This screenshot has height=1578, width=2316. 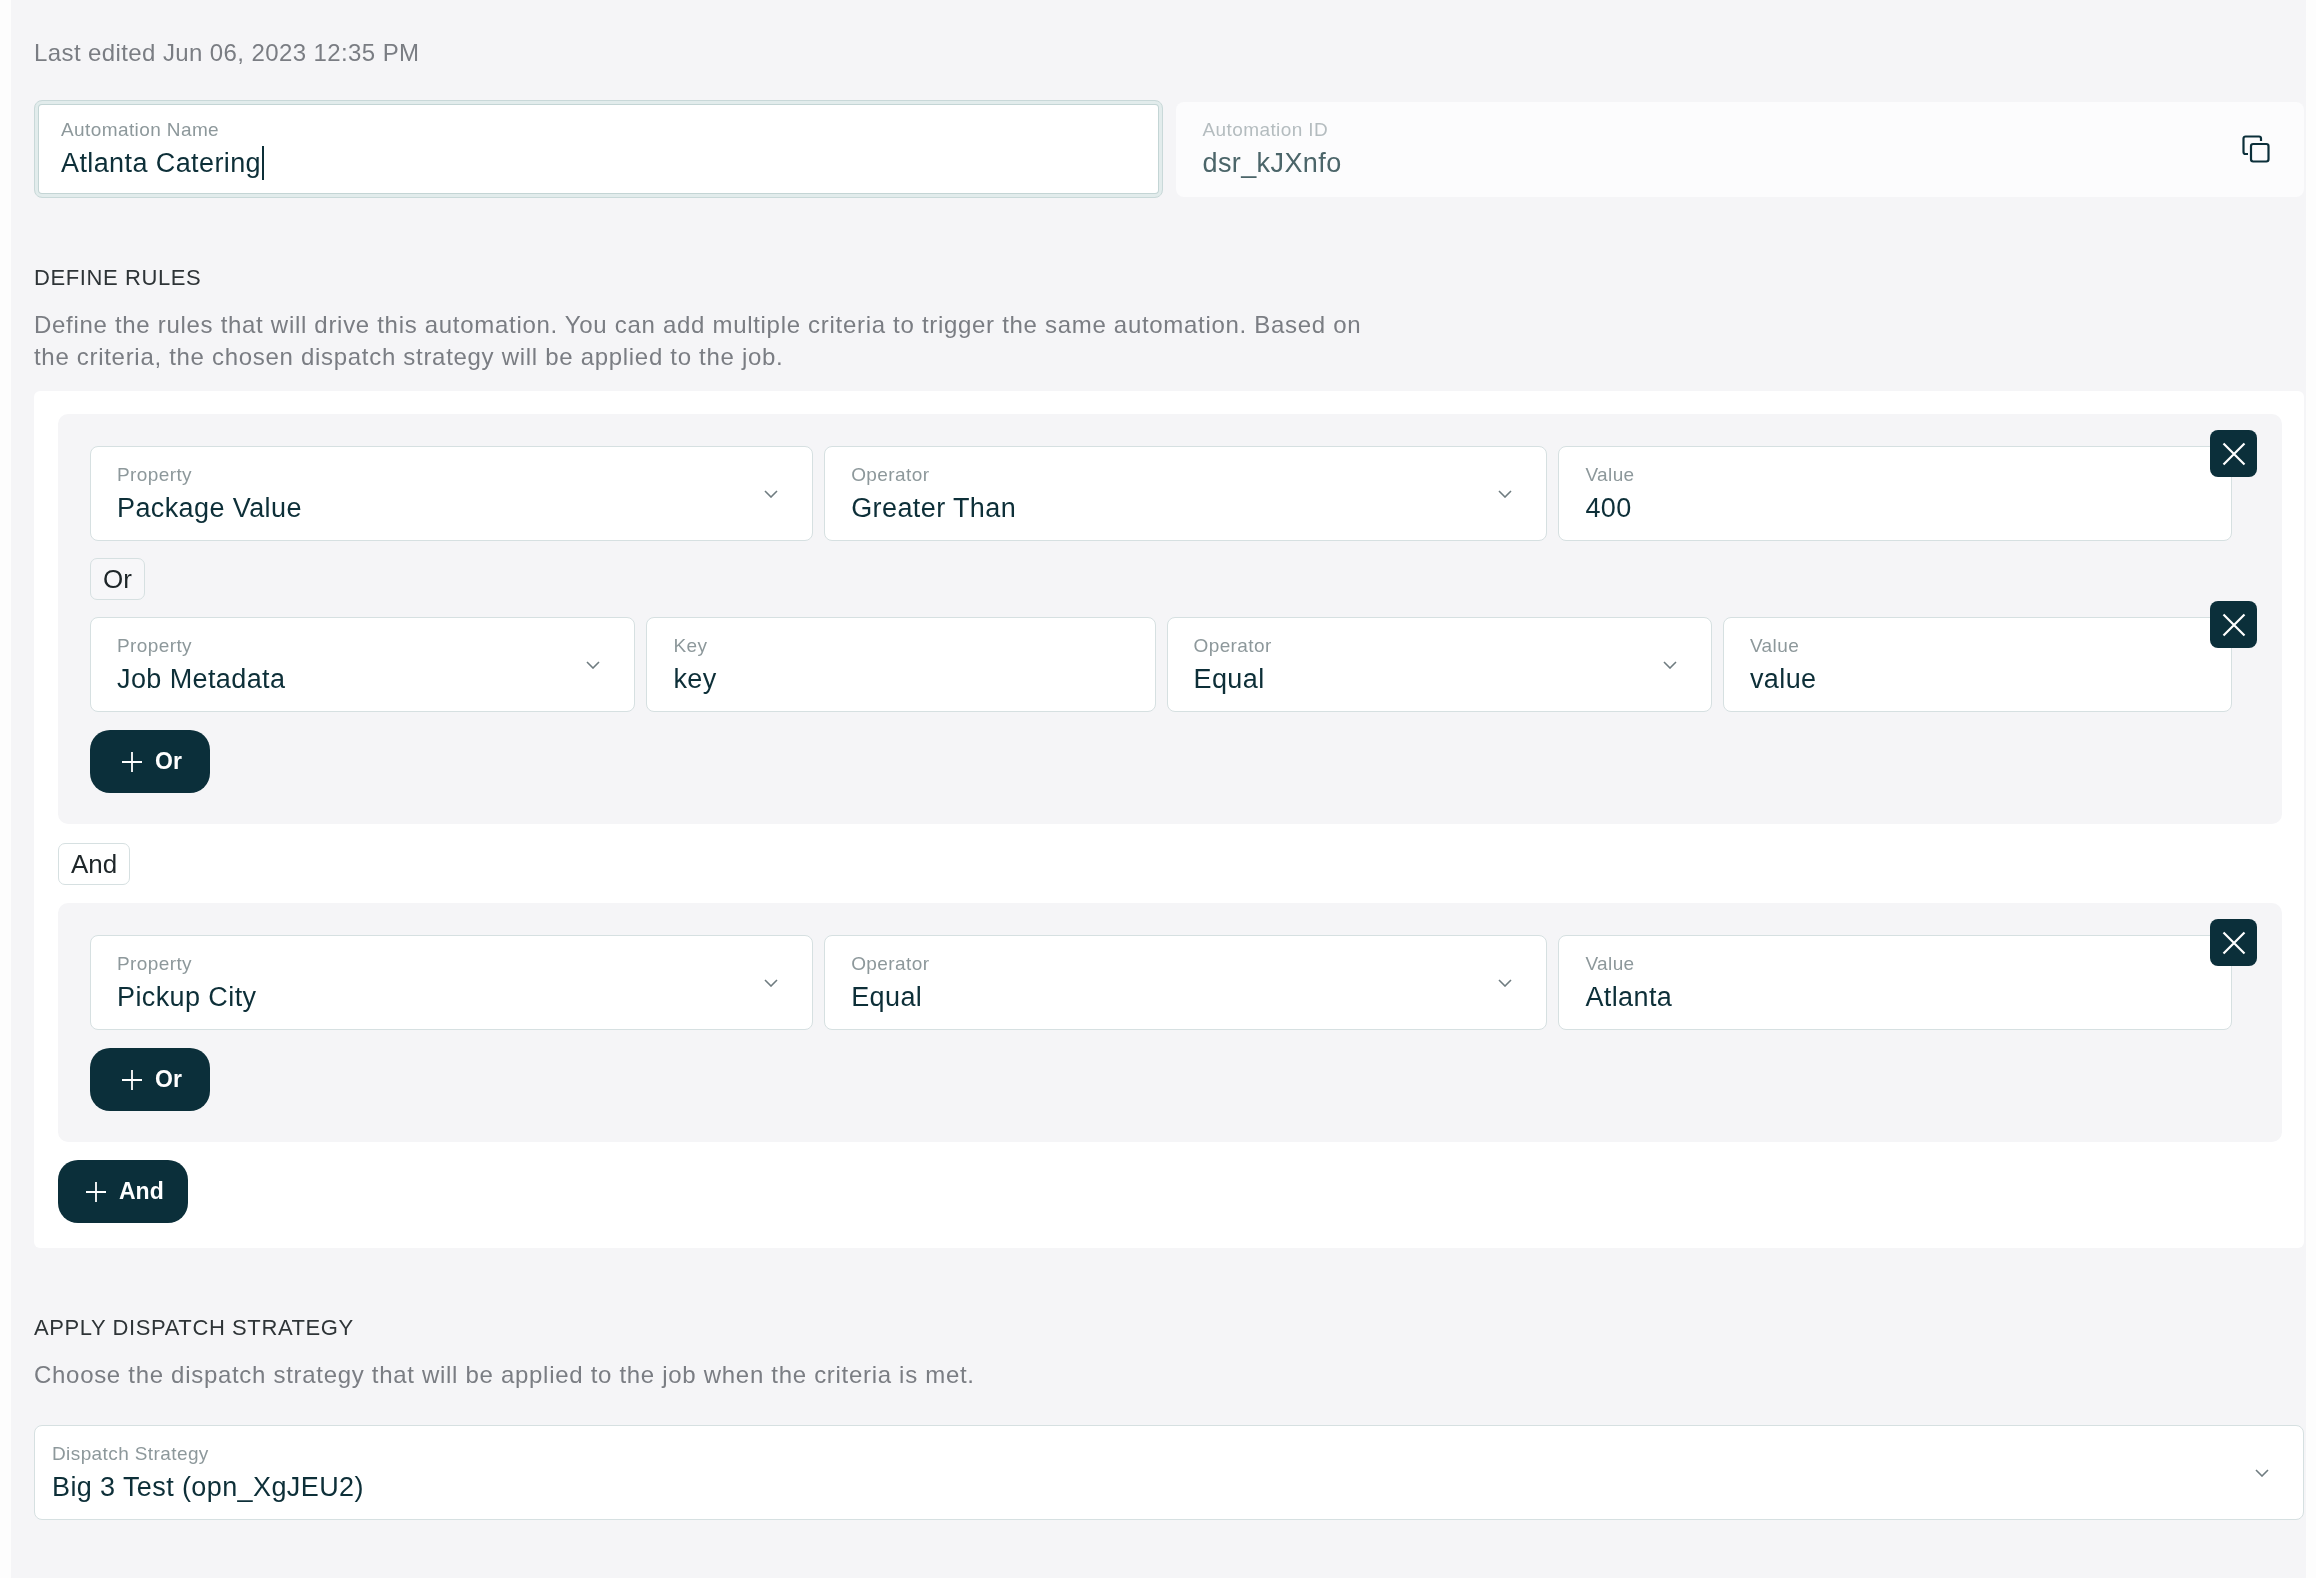 I want to click on field-value: key, so click(x=695, y=679).